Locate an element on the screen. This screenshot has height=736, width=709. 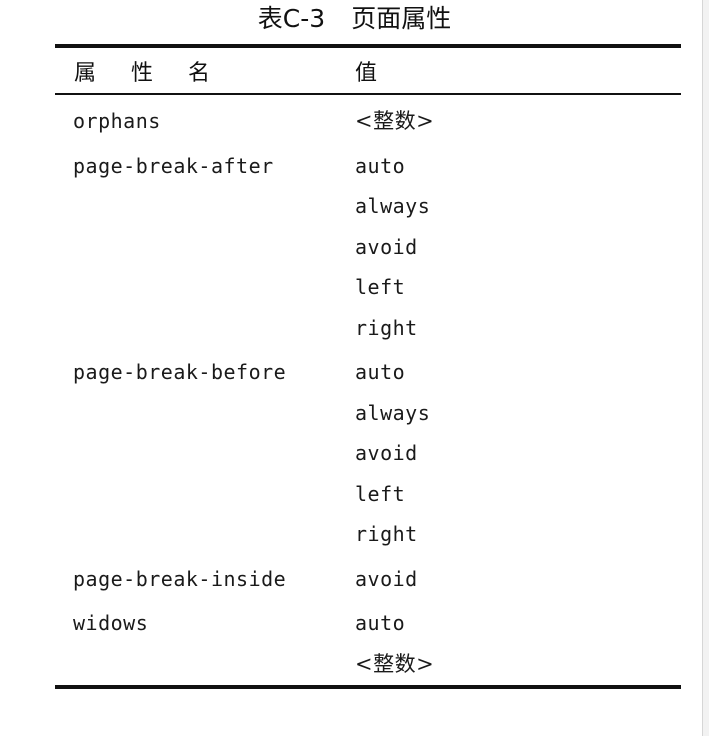
table-header-row: 属 性 名 值 is located at coordinates (368, 70).